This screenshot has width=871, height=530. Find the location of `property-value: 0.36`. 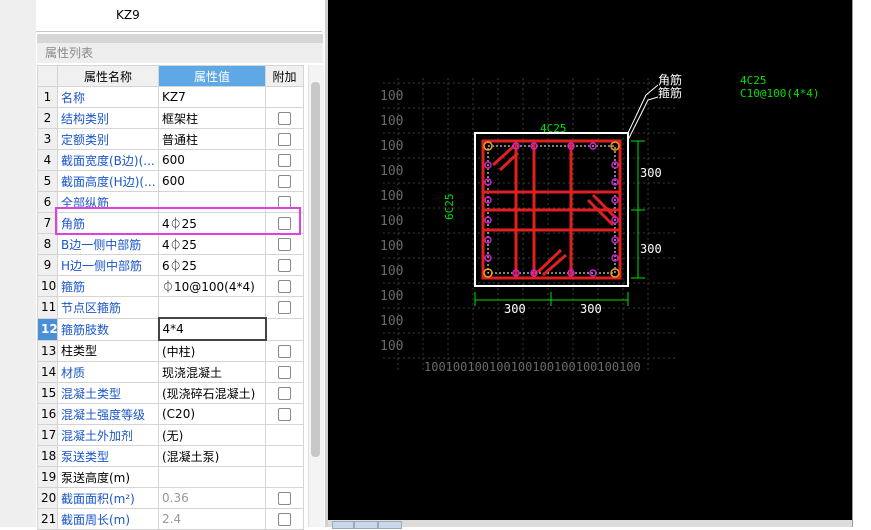

property-value: 0.36 is located at coordinates (212, 498).